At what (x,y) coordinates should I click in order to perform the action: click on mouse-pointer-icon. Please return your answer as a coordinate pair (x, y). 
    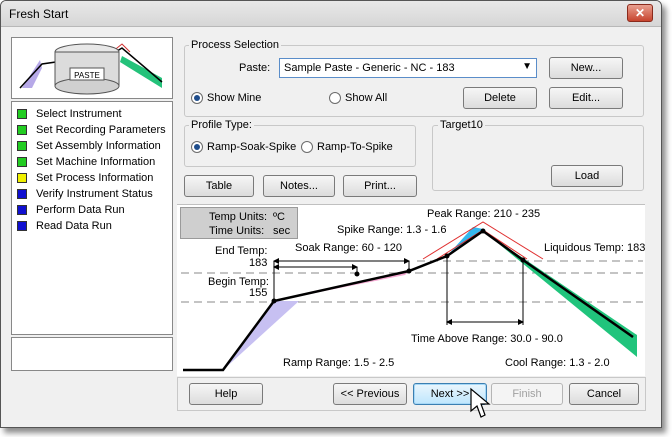
    Looking at the image, I should click on (480, 402).